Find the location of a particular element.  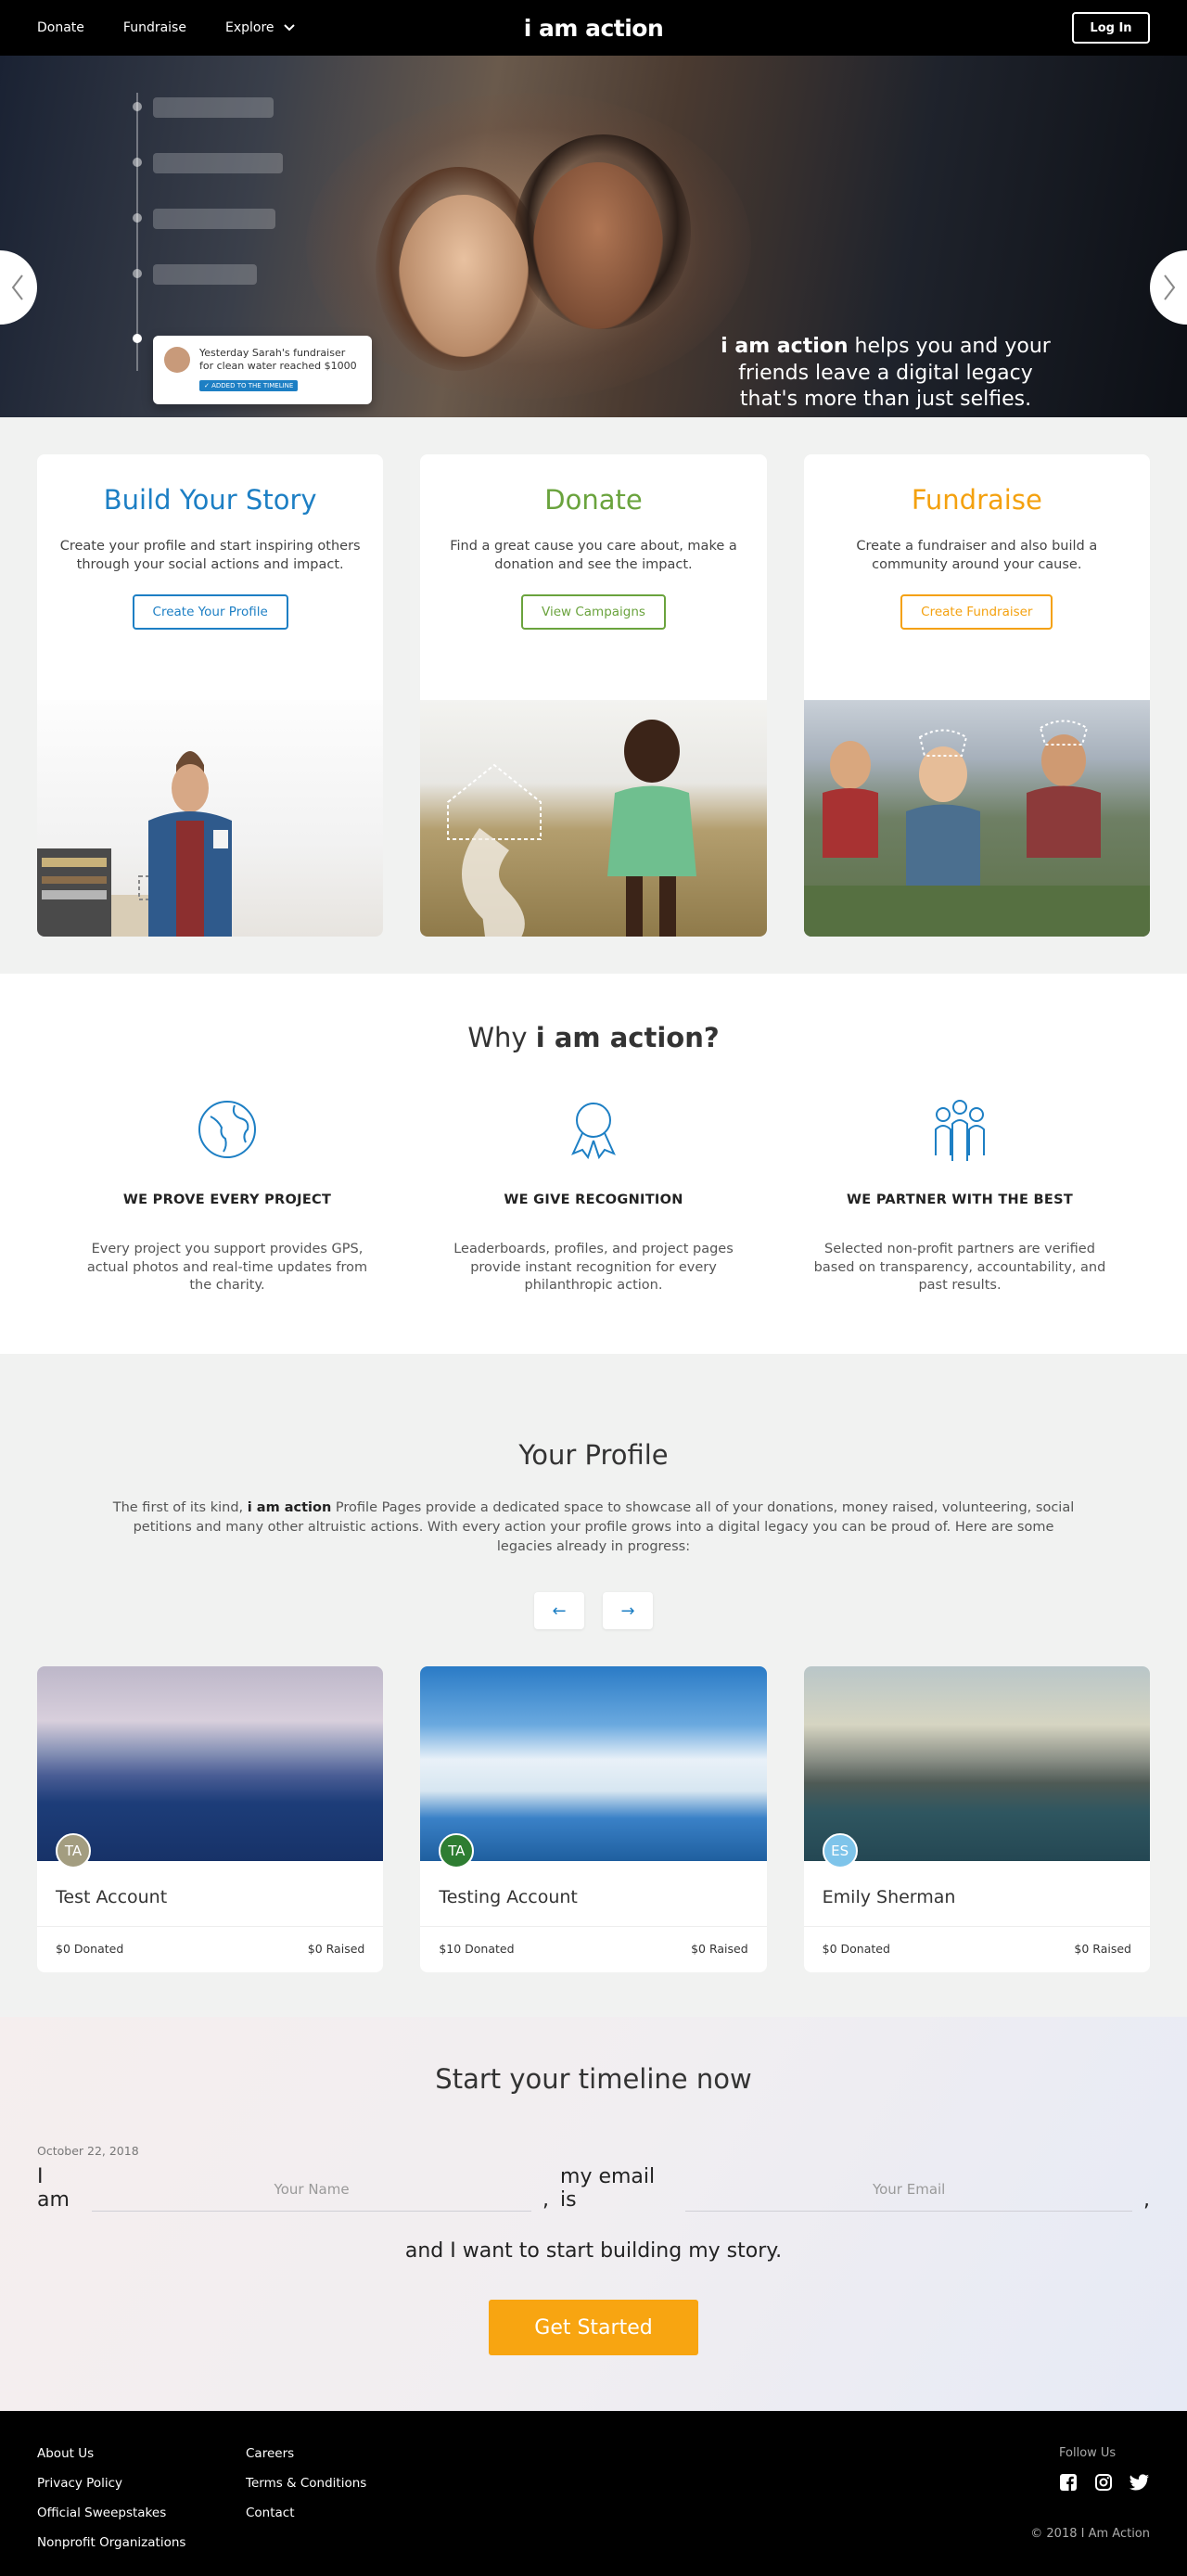

man-with-coffee-illustration is located at coordinates (134, 844).